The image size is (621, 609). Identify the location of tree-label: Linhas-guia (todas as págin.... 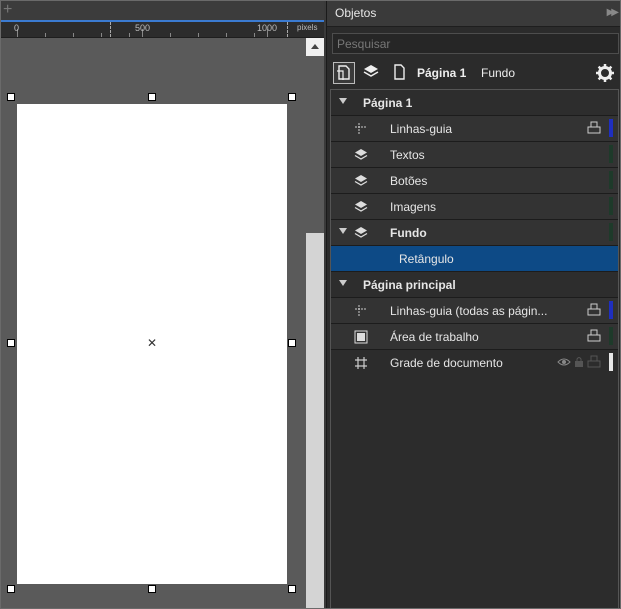
(469, 311).